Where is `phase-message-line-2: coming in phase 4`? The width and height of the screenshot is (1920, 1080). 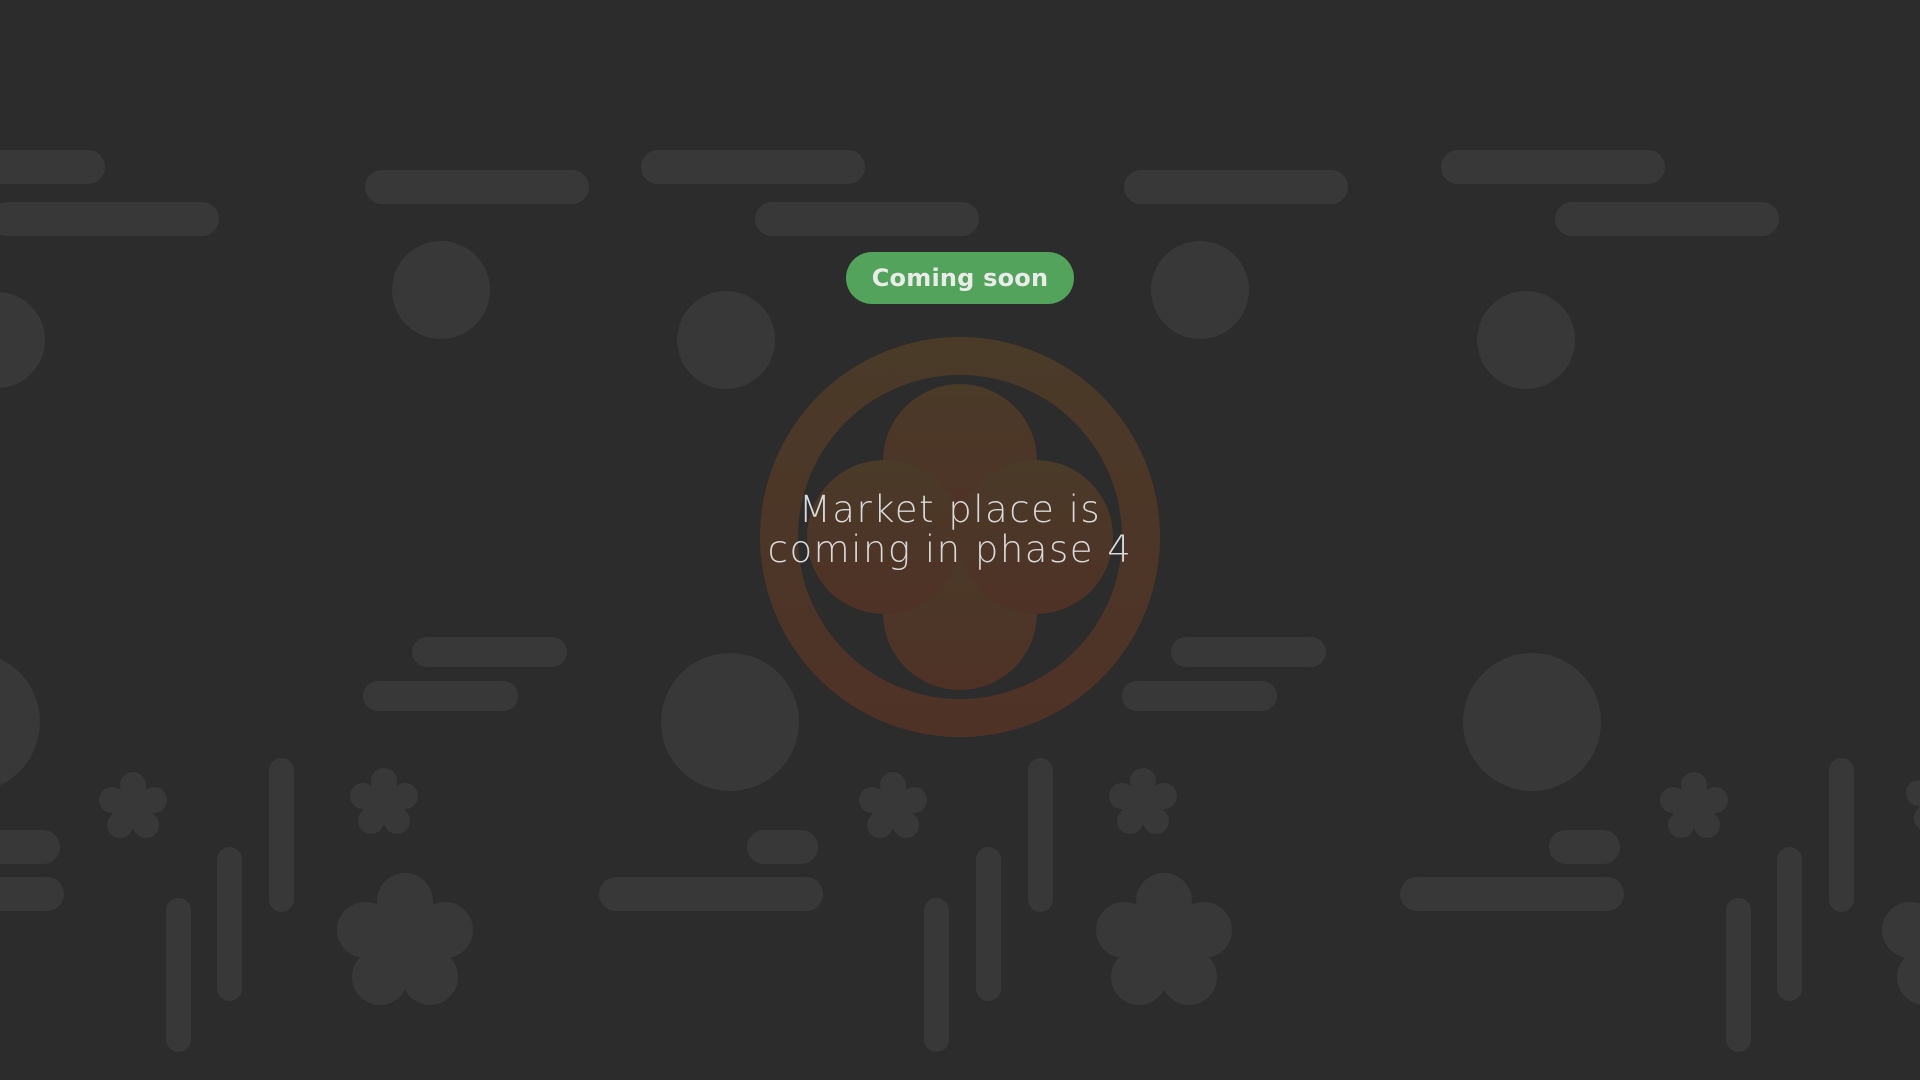
phase-message-line-2: coming in phase 4 is located at coordinates (950, 549).